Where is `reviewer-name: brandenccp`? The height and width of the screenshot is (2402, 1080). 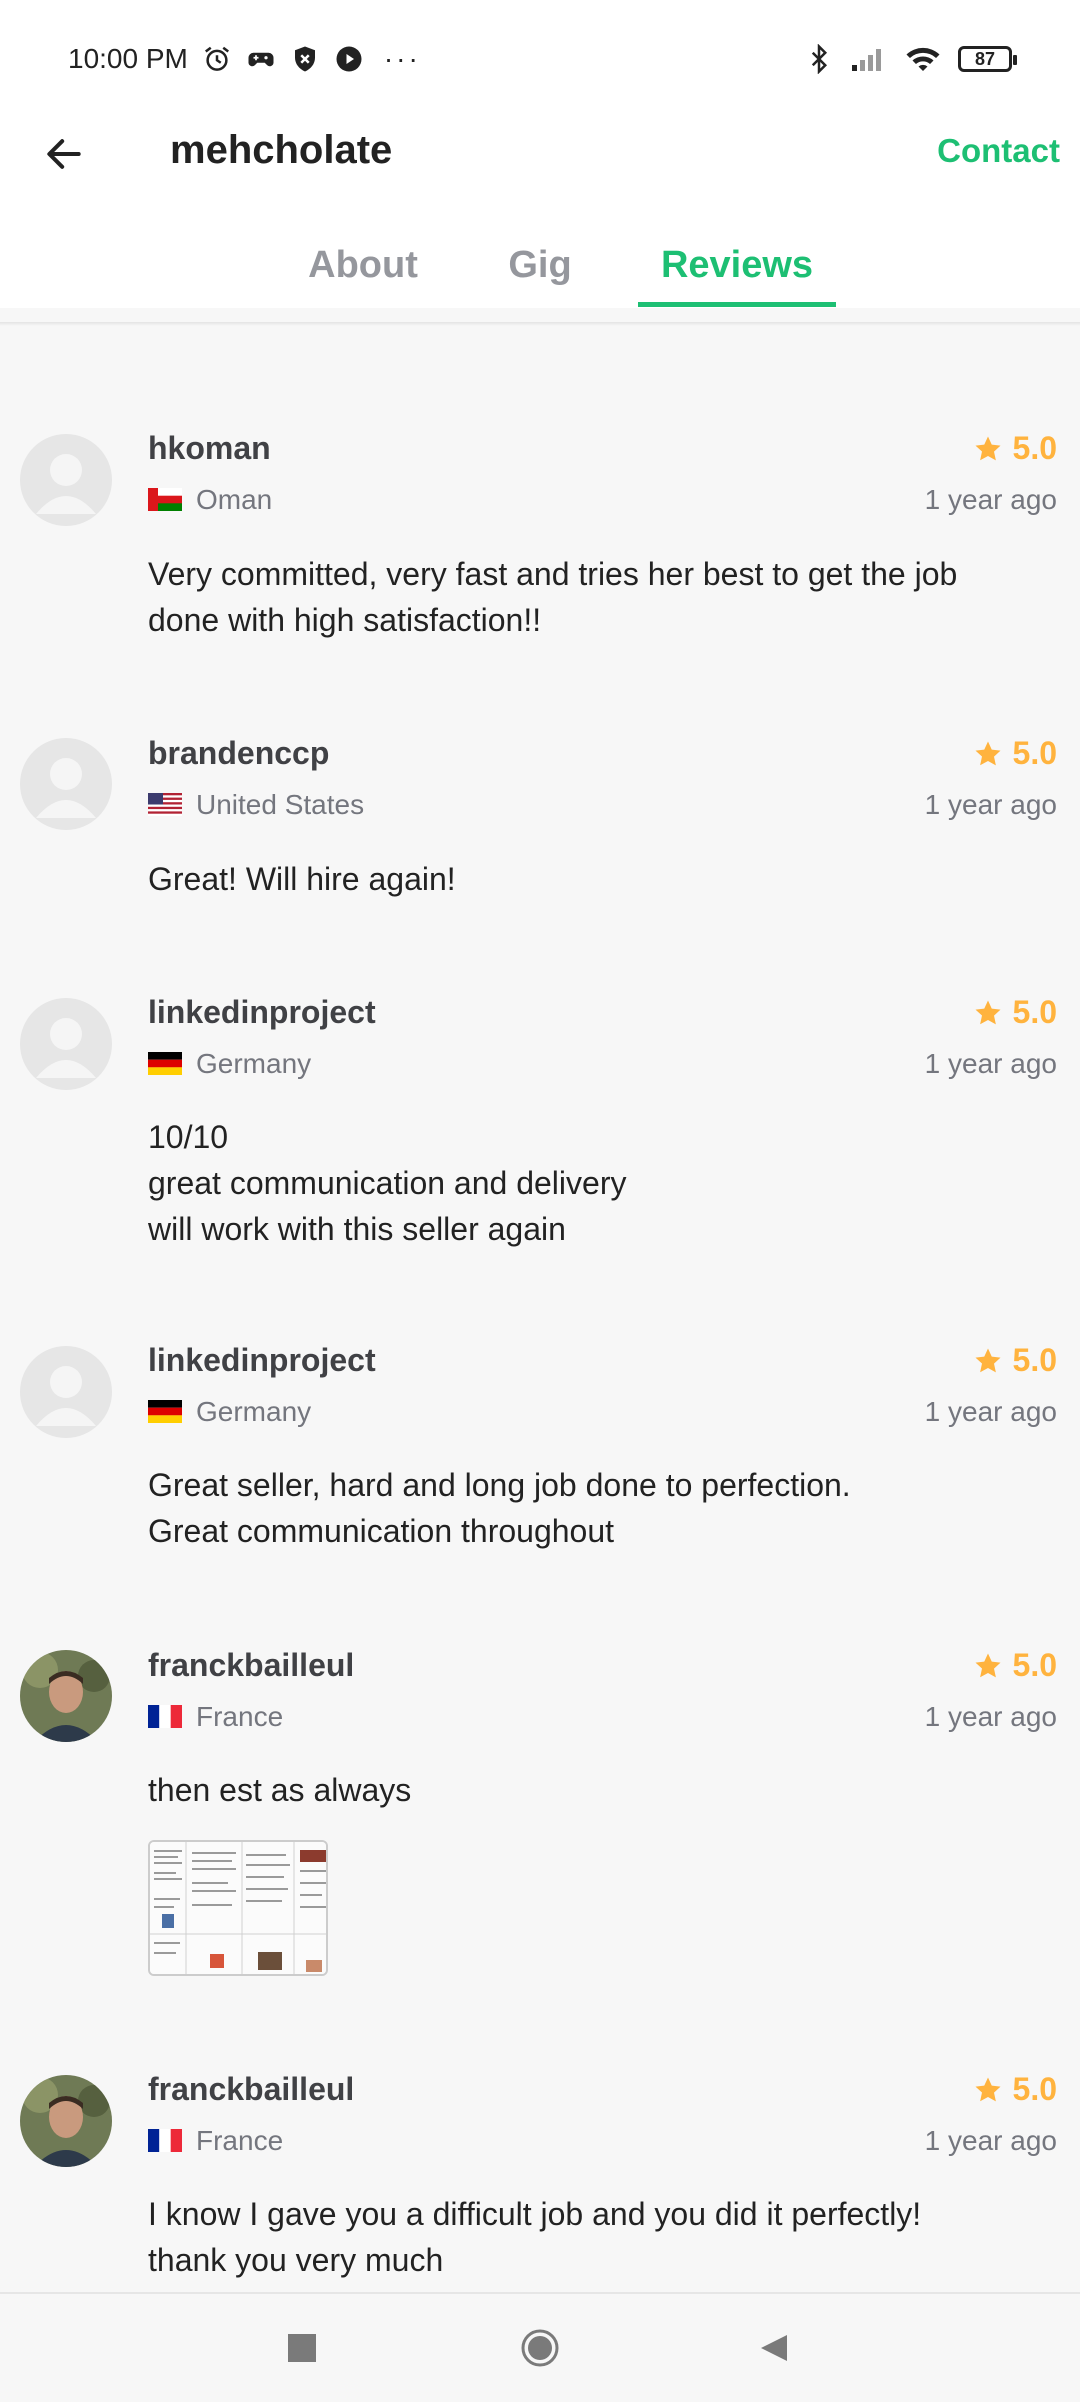
reviewer-name: brandenccp is located at coordinates (238, 753).